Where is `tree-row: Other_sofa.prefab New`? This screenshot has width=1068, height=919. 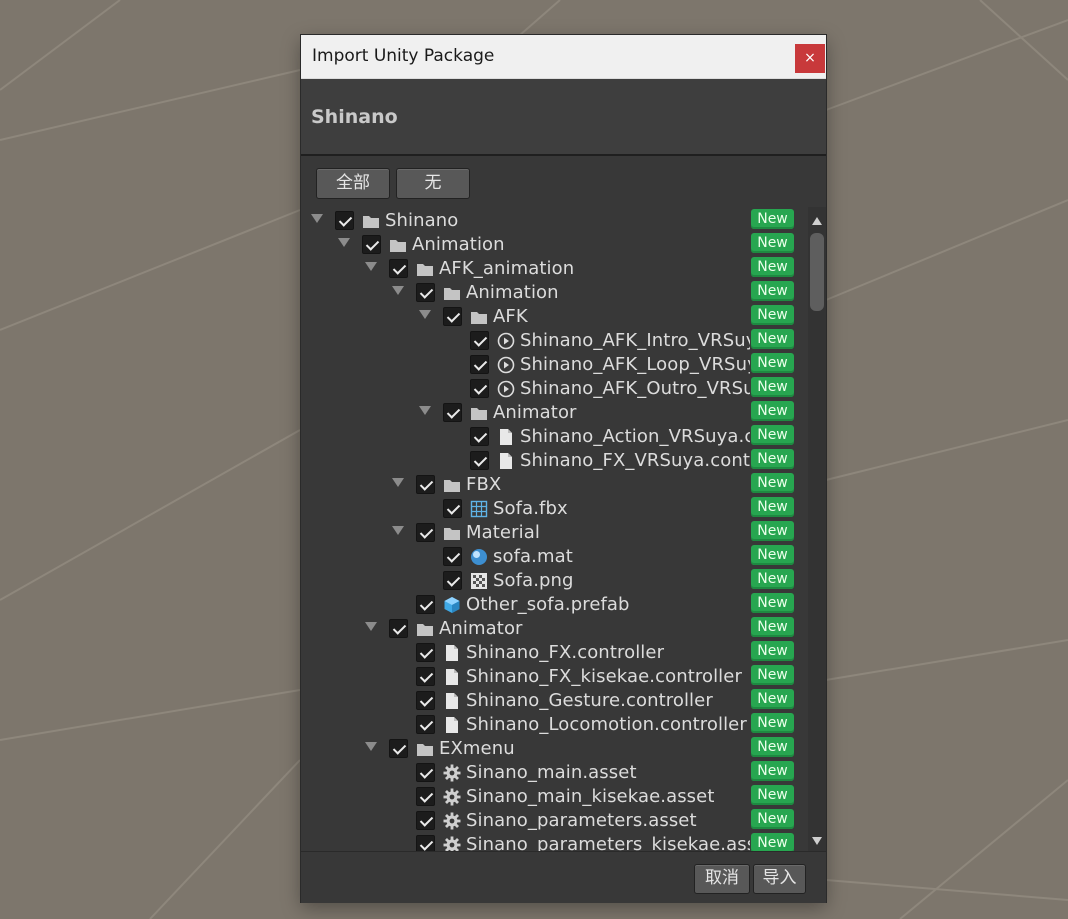 tree-row: Other_sofa.prefab New is located at coordinates (553, 605).